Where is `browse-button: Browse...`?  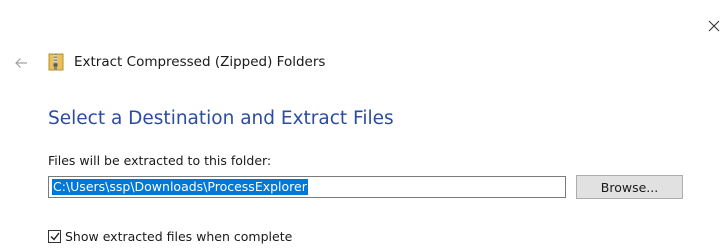
browse-button: Browse... is located at coordinates (629, 187).